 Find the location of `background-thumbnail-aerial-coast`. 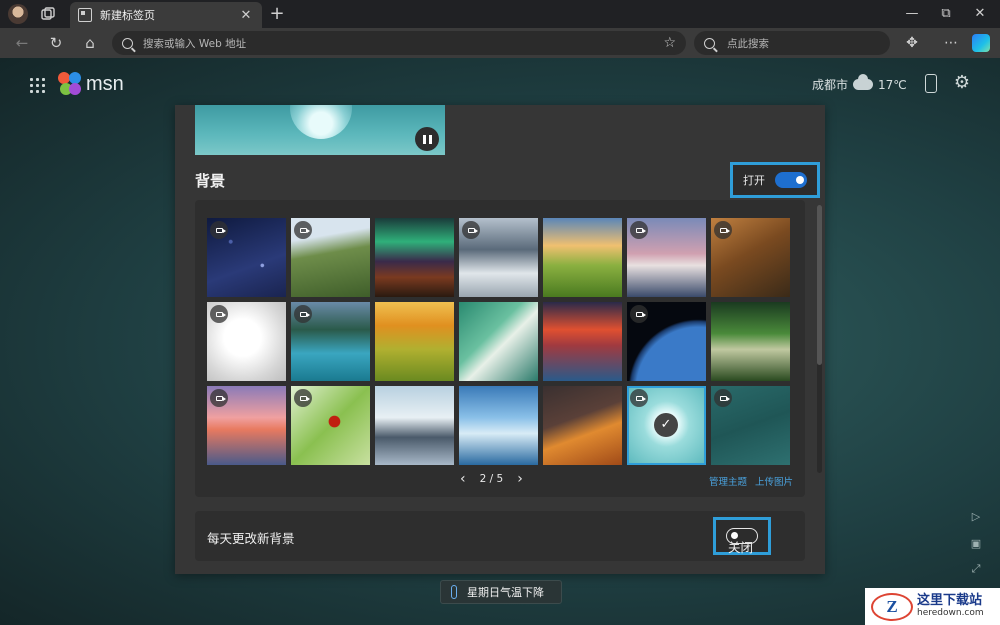

background-thumbnail-aerial-coast is located at coordinates (498, 341).